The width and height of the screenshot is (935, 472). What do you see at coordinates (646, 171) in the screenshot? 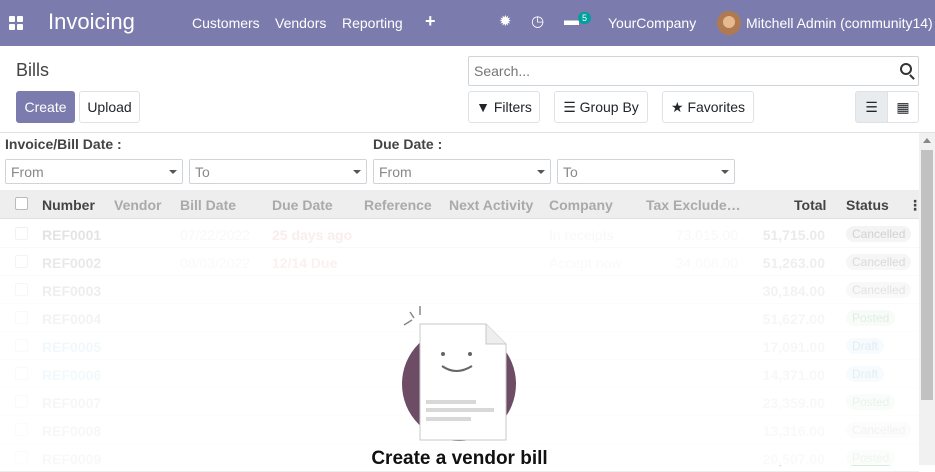
I see `due-date-to-select: To` at bounding box center [646, 171].